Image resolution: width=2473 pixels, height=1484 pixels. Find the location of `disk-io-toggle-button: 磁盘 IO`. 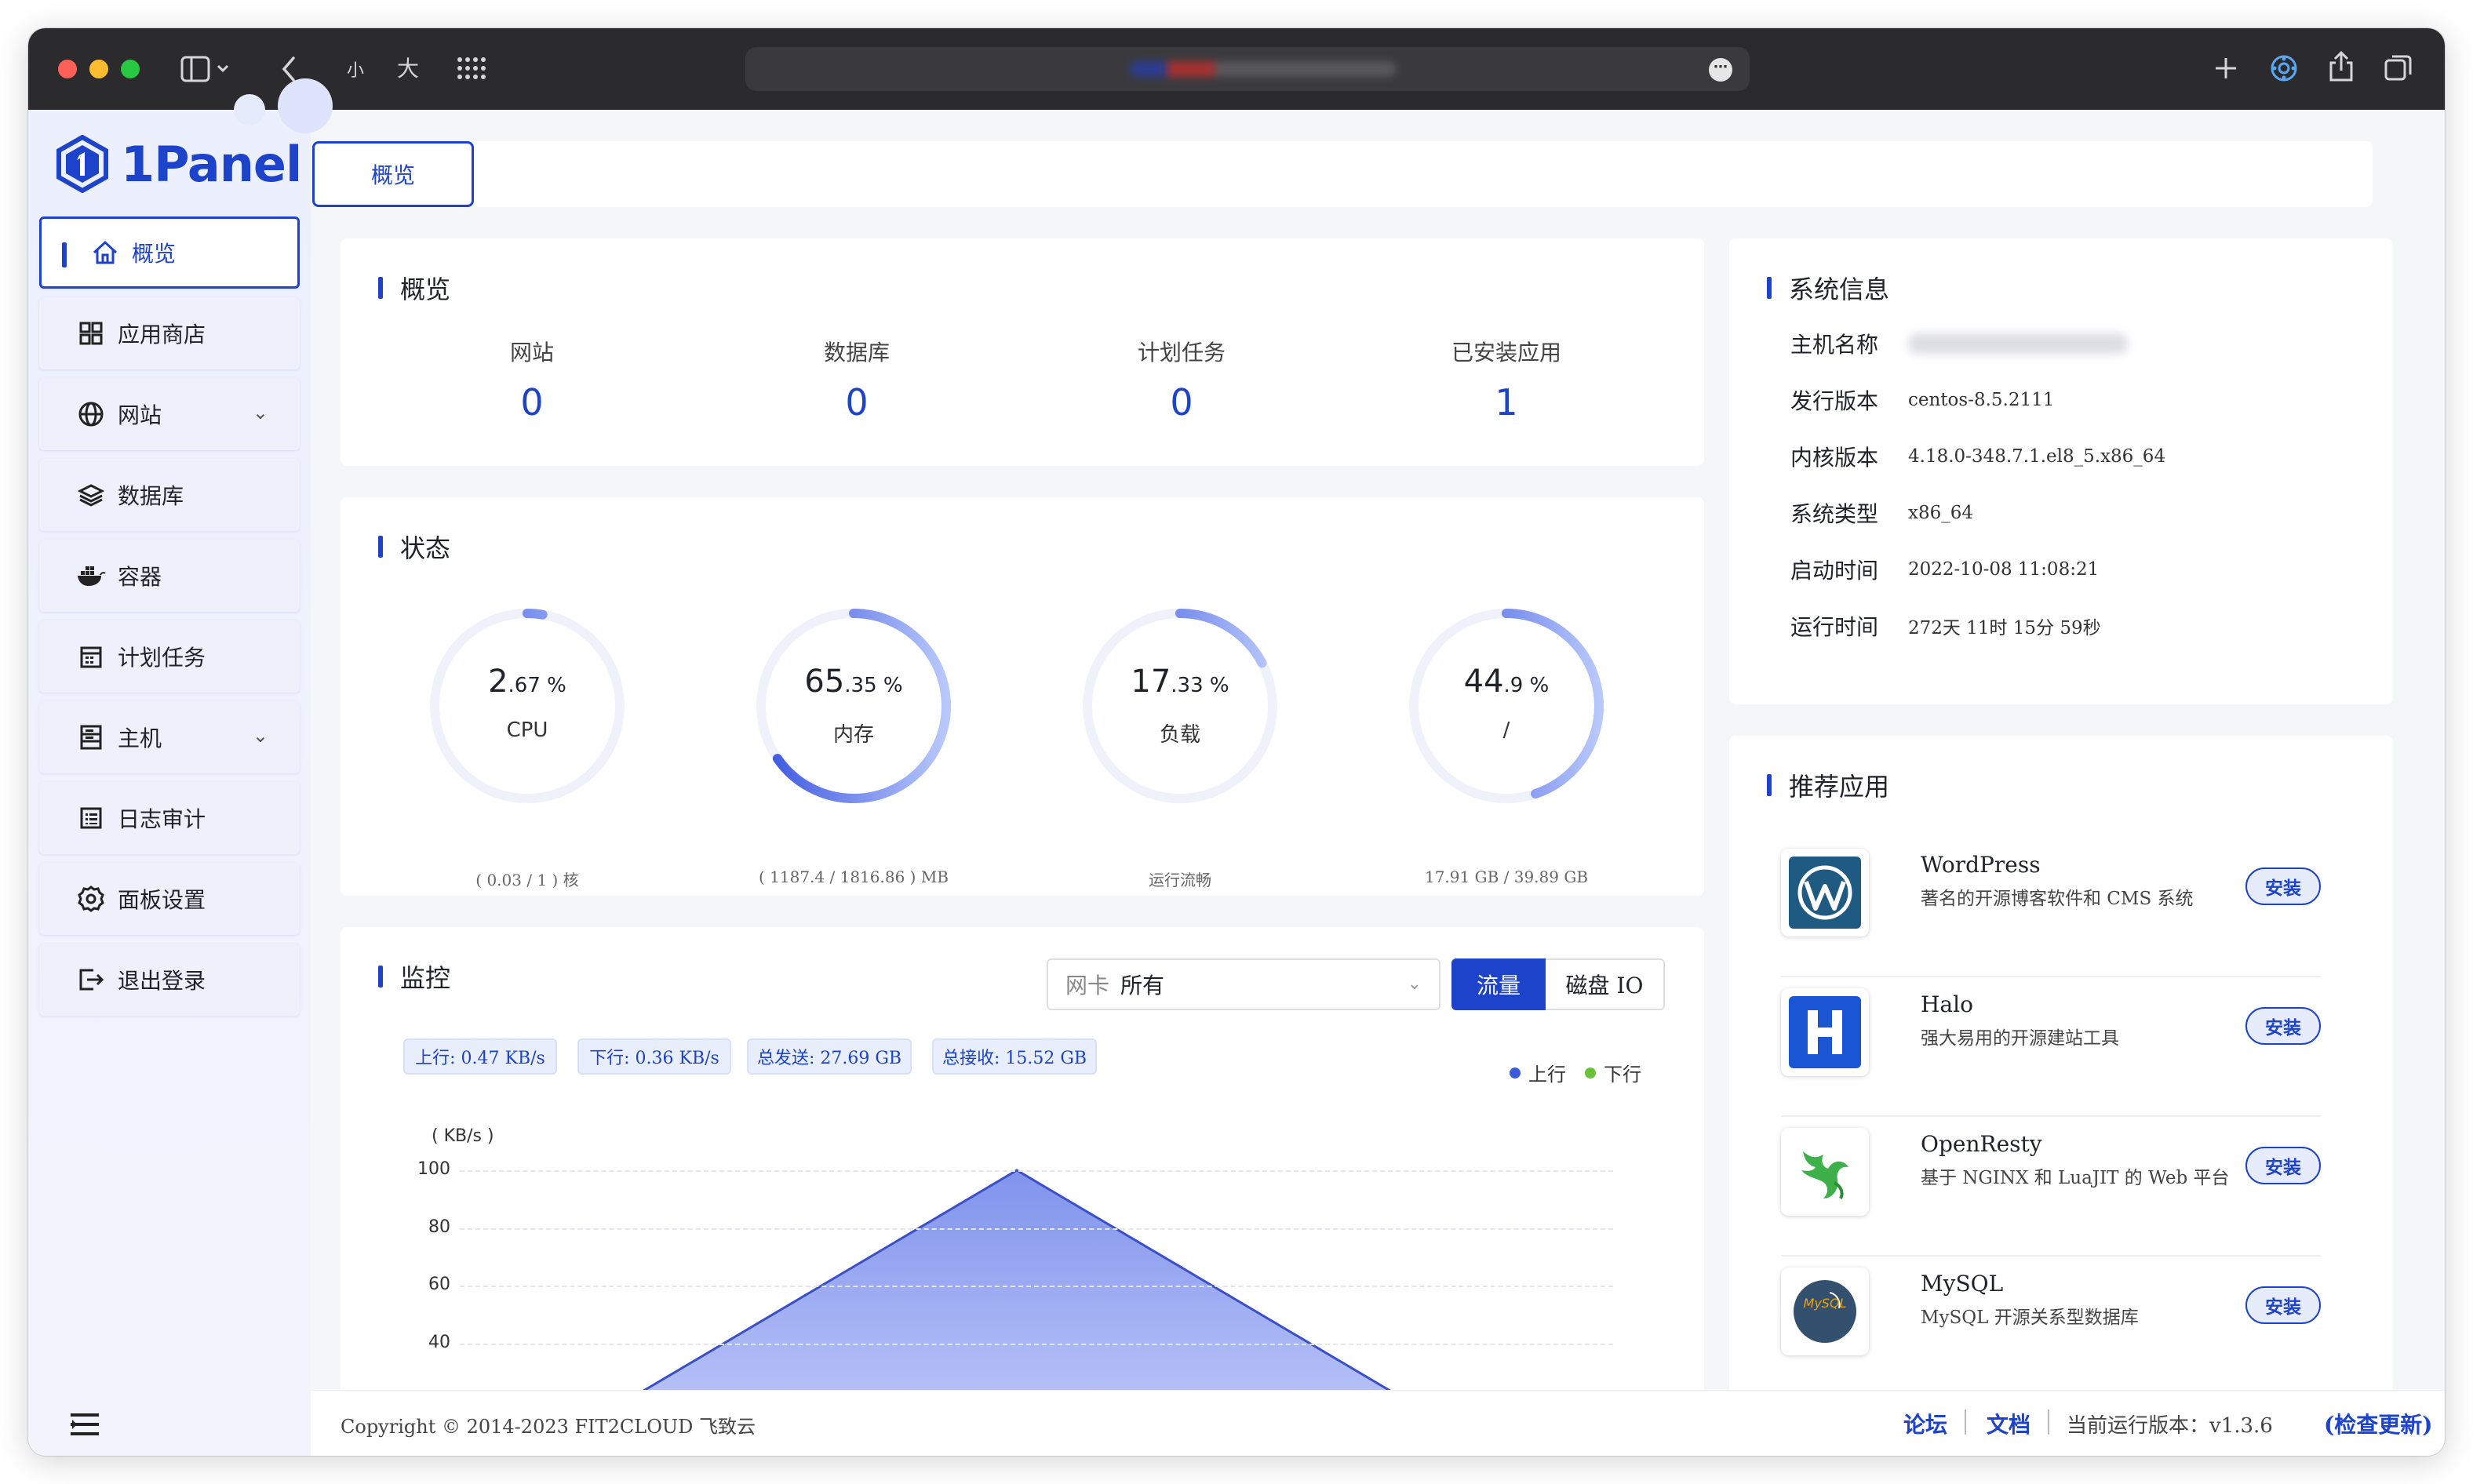

disk-io-toggle-button: 磁盘 IO is located at coordinates (1605, 984).